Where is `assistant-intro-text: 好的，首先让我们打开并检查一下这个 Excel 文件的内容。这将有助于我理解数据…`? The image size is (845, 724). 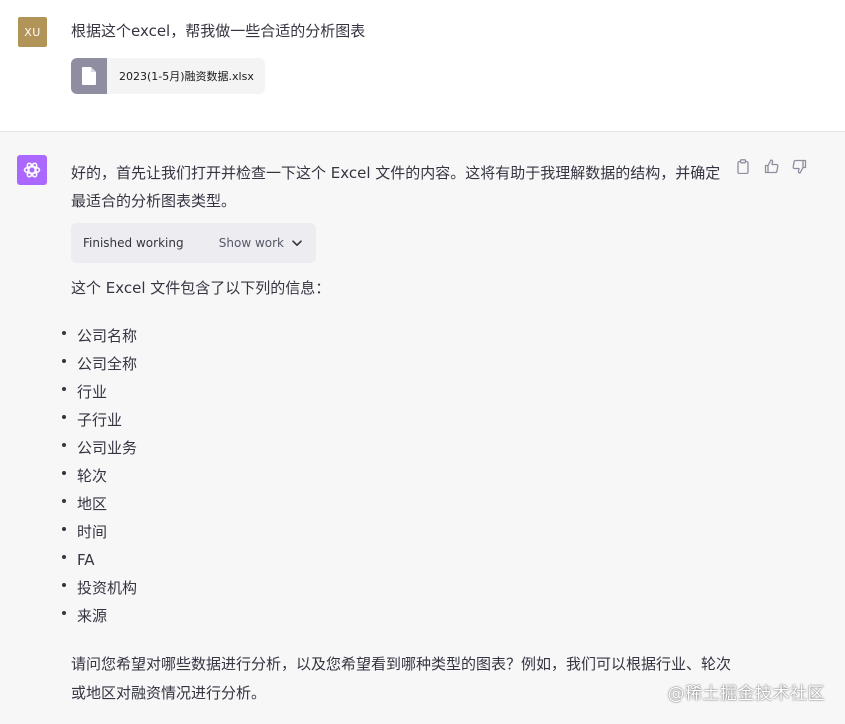 assistant-intro-text: 好的，首先让我们打开并检查一下这个 Excel 文件的内容。这将有助于我理解数据… is located at coordinates (396, 187).